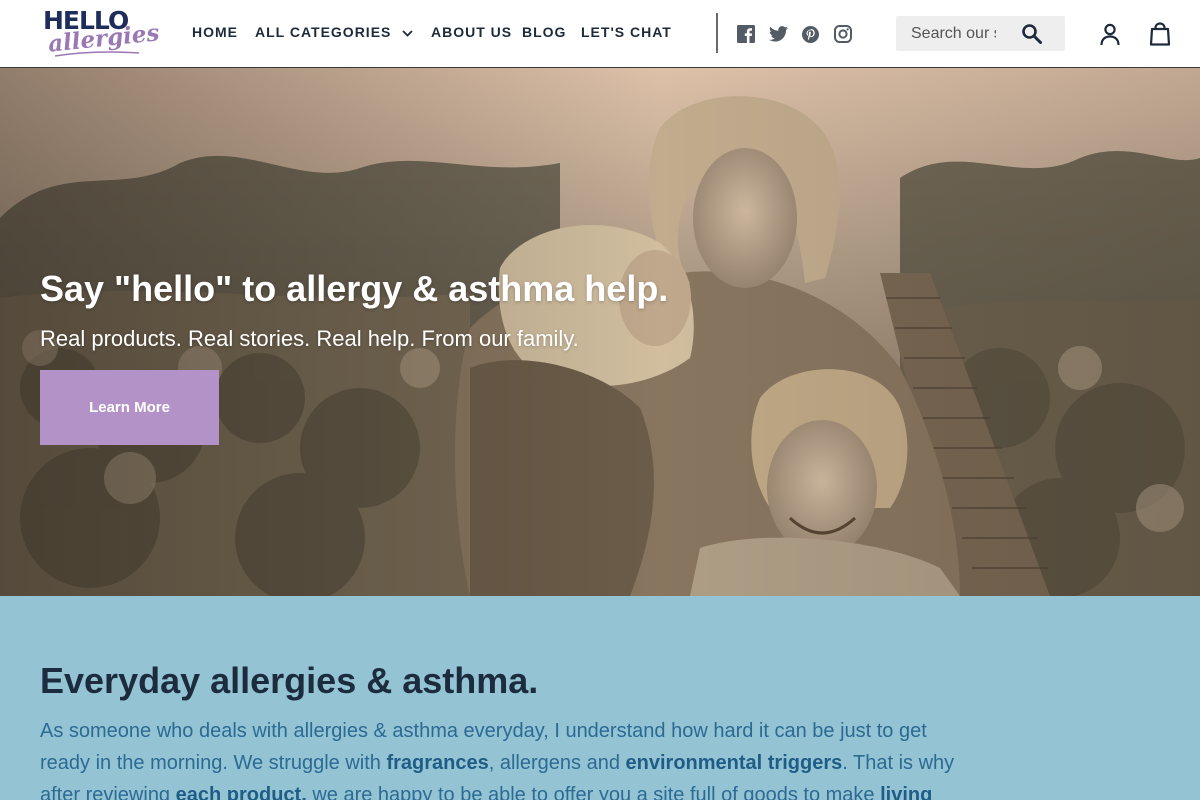  I want to click on nav-all-categories: ALL CATEGORIES, so click(334, 32).